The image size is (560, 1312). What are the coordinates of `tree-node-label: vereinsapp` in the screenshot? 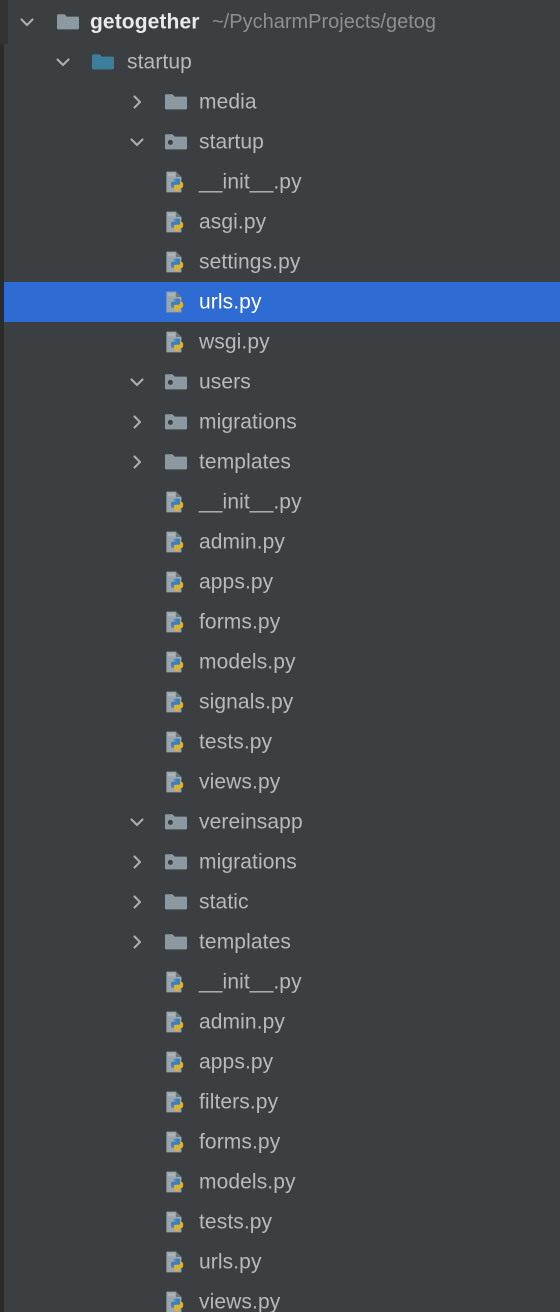 It's located at (251, 822).